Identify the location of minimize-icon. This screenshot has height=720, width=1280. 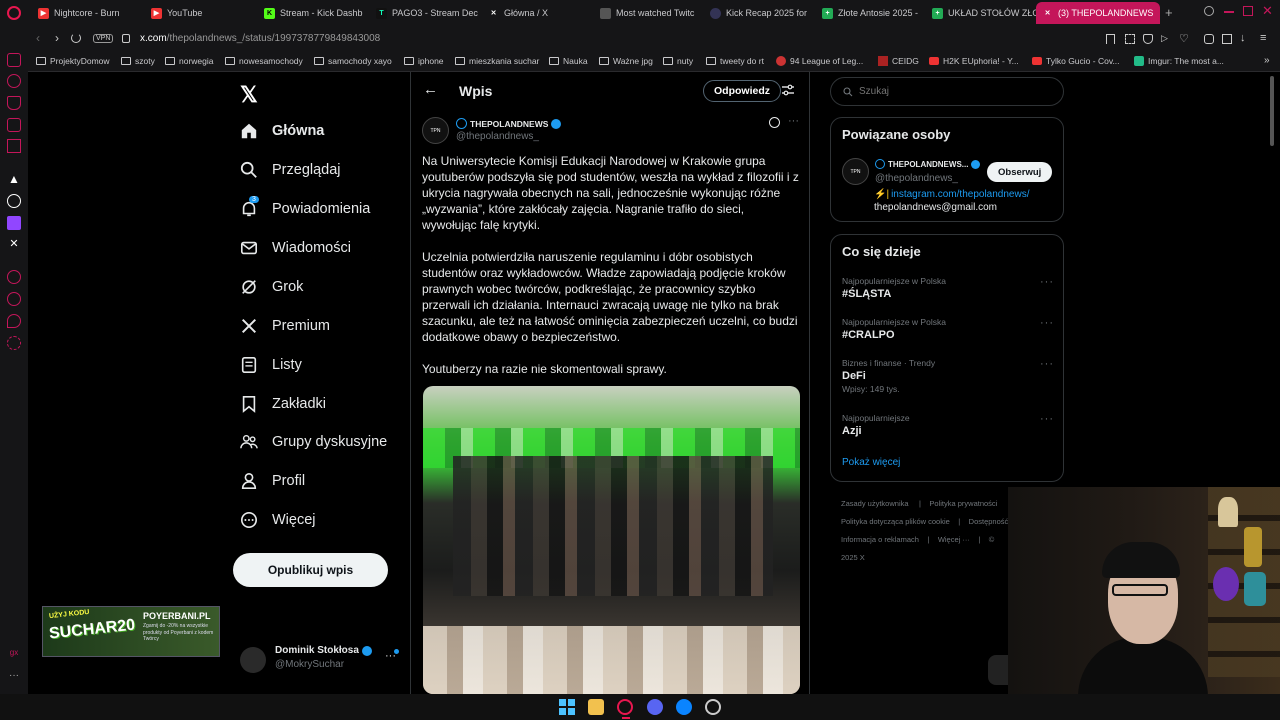
(1229, 12).